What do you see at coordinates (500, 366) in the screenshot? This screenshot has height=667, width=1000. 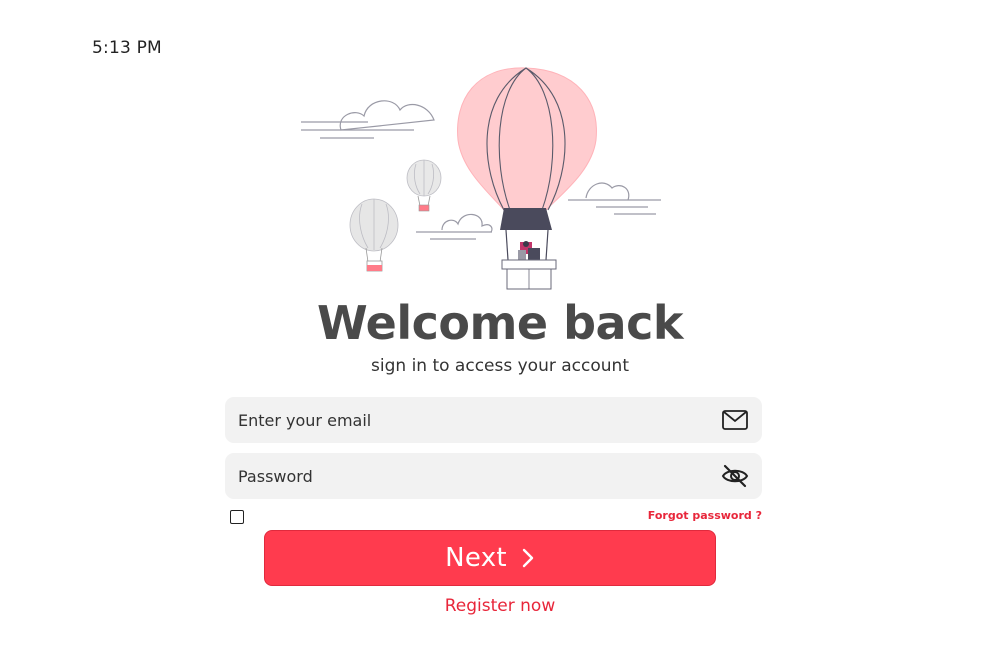 I see `page-subtitle: sign in to access your account` at bounding box center [500, 366].